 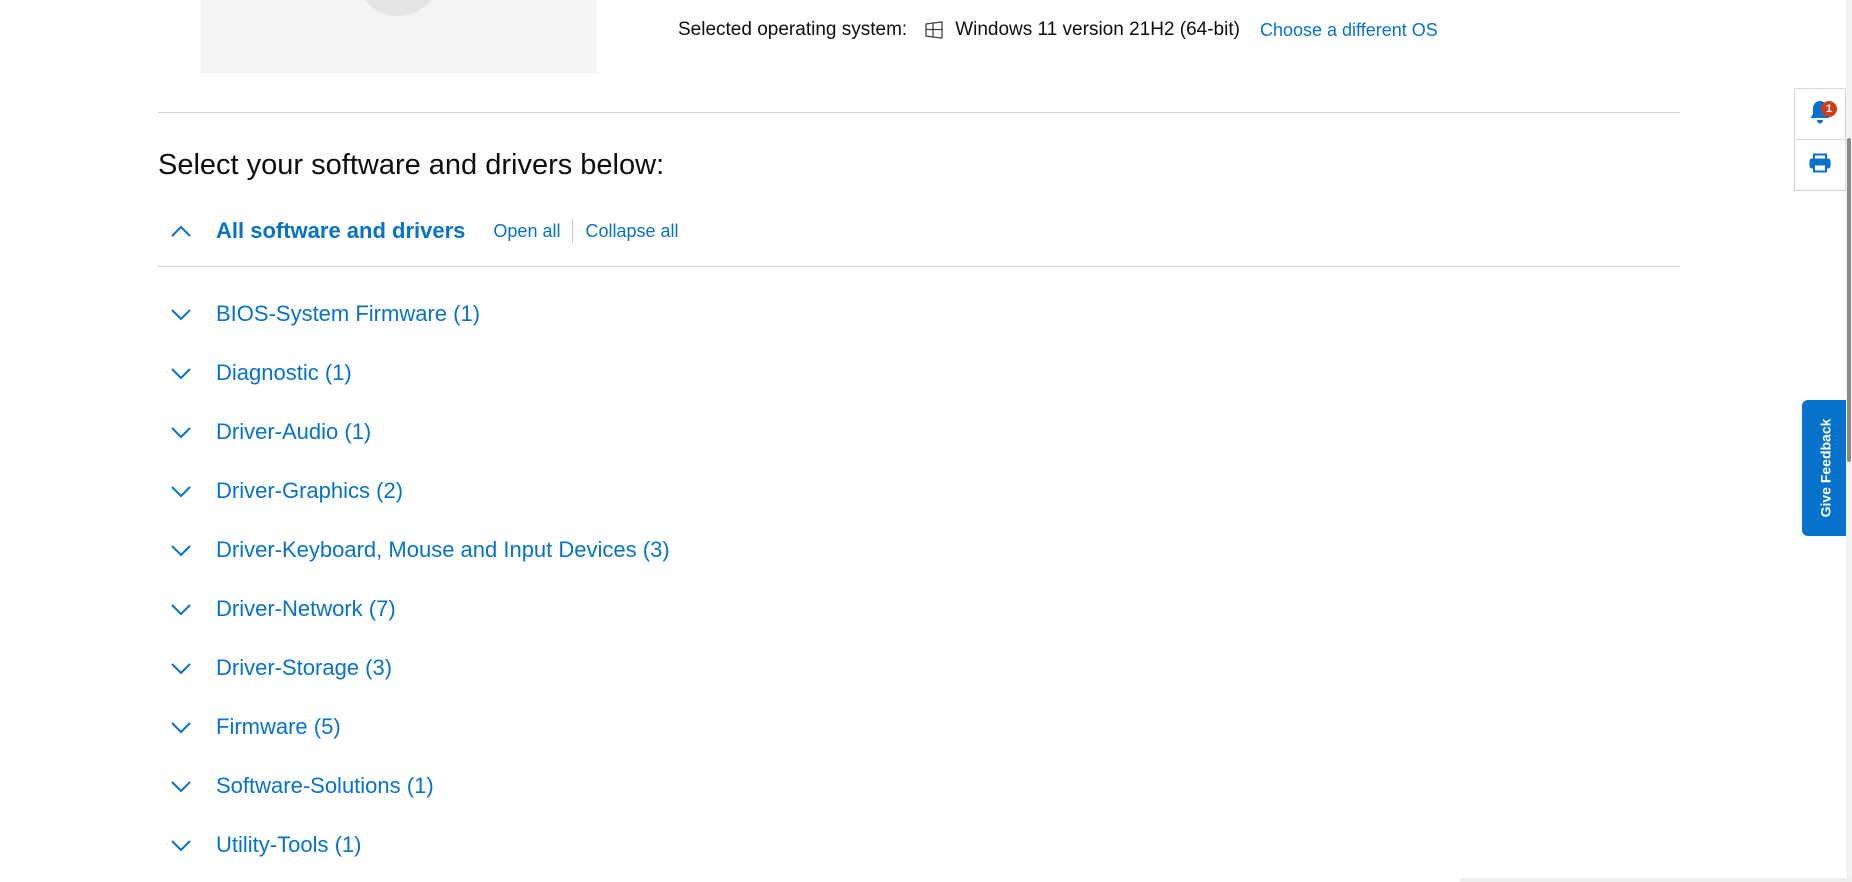 What do you see at coordinates (304, 668) in the screenshot?
I see `category-label: Driver-Storage (3)` at bounding box center [304, 668].